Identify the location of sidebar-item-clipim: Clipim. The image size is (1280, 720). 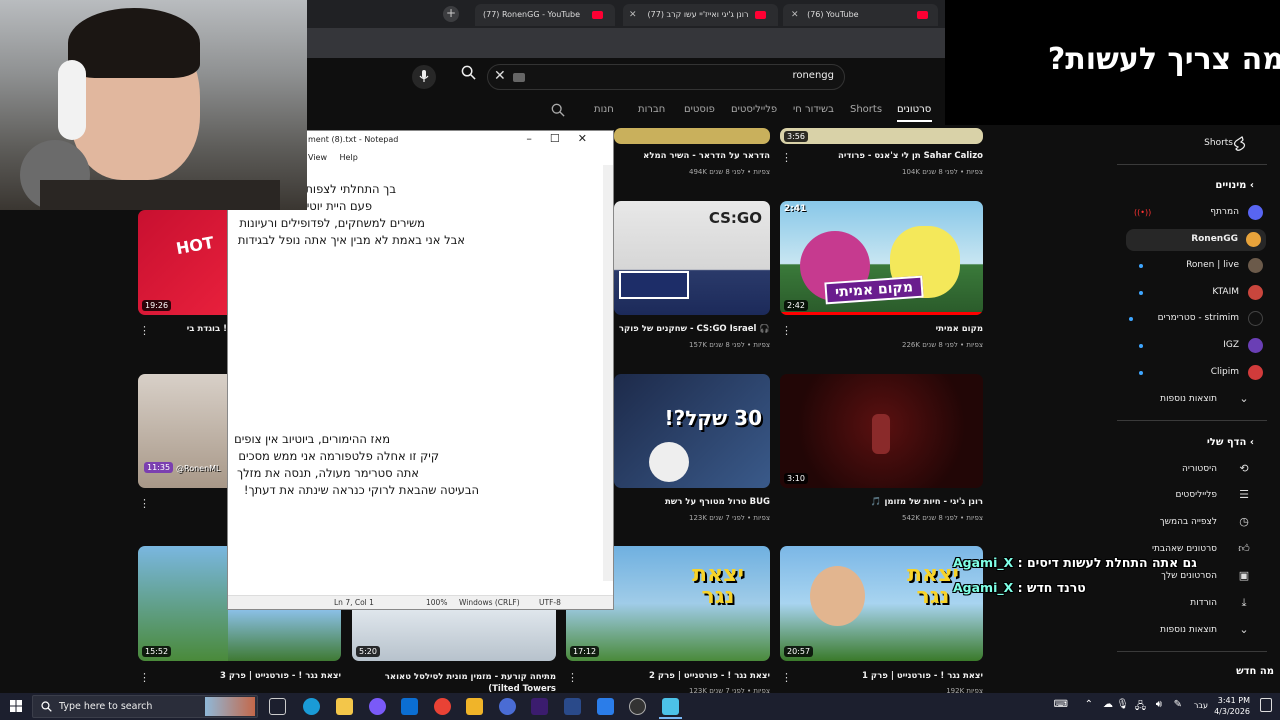
(1192, 373).